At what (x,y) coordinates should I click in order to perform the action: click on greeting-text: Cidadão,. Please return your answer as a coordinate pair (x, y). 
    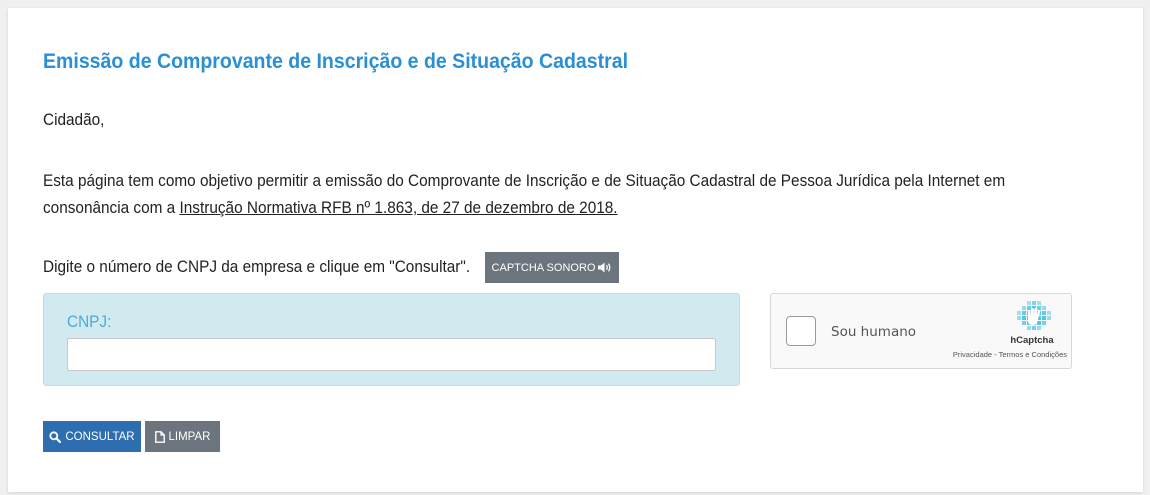
    Looking at the image, I should click on (74, 120).